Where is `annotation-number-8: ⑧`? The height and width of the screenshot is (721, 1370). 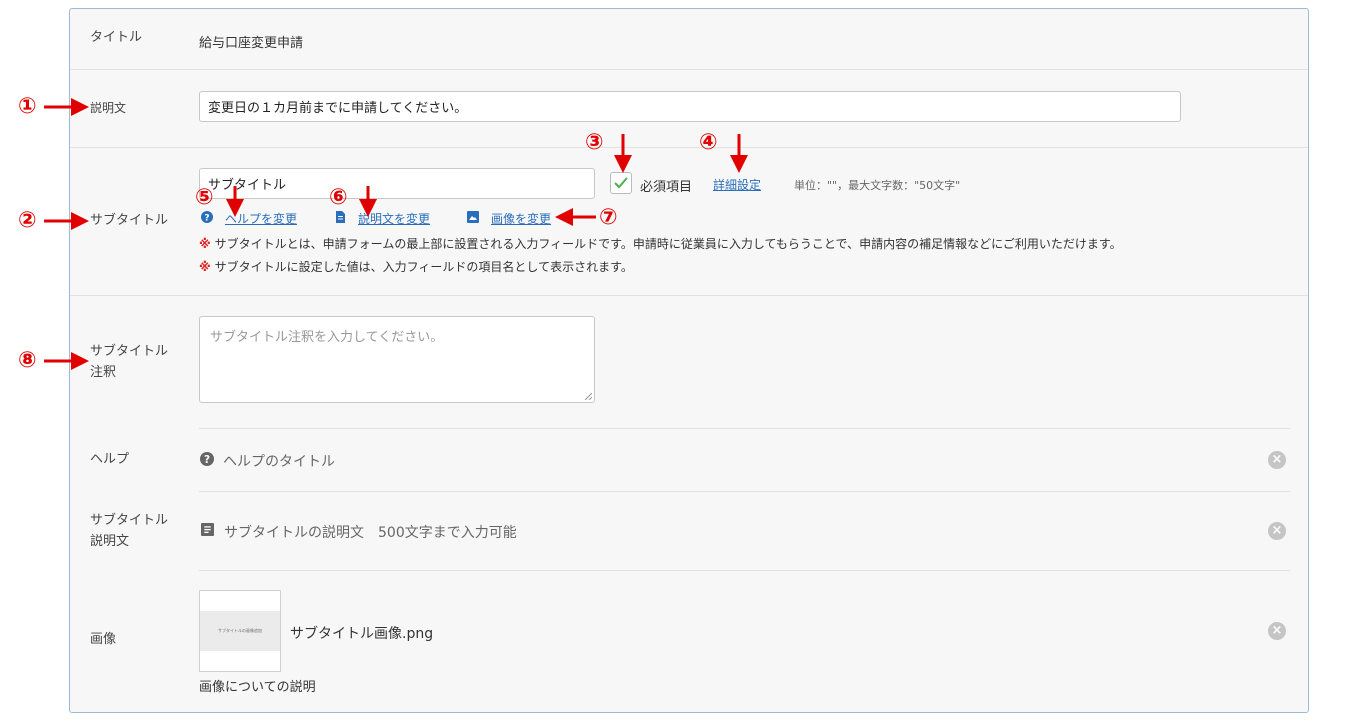
annotation-number-8: ⑧ is located at coordinates (27, 360).